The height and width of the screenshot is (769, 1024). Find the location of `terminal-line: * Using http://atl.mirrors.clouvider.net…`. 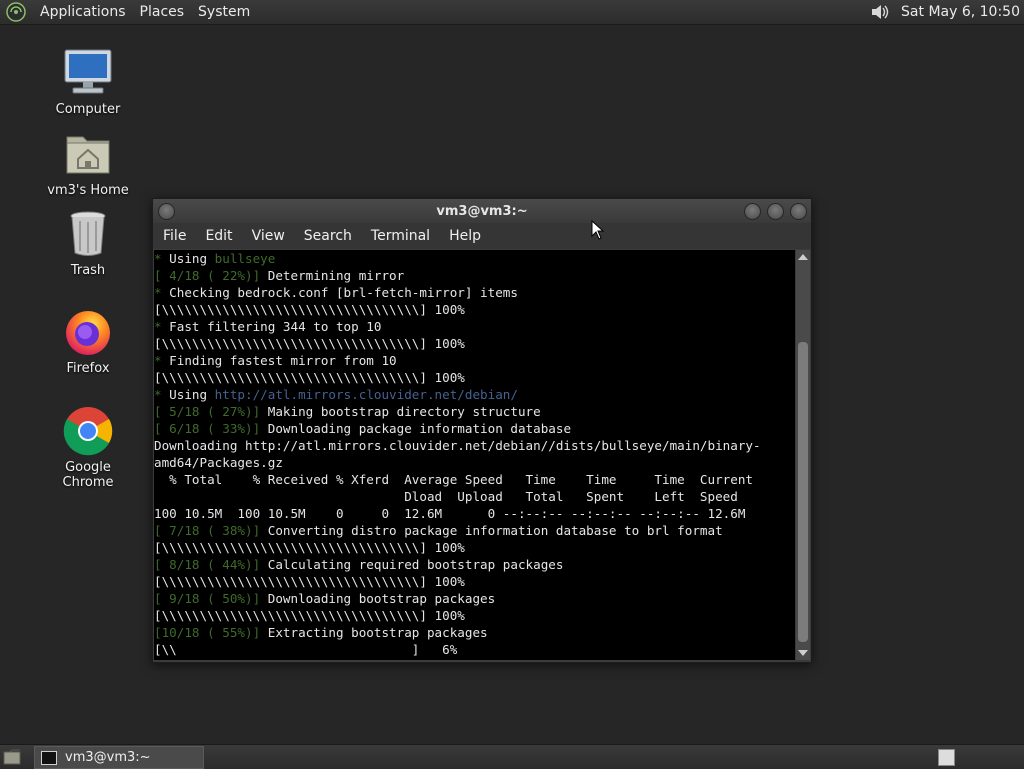

terminal-line: * Using http://atl.mirrors.clouvider.net… is located at coordinates (474, 394).